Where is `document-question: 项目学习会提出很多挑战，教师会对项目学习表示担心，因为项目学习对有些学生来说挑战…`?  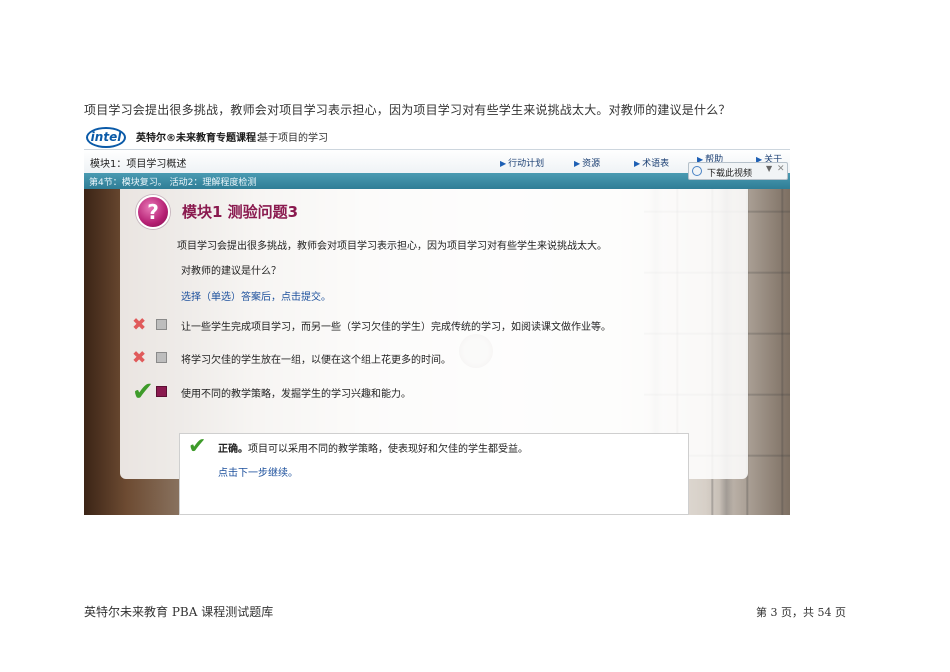 document-question: 项目学习会提出很多挑战，教师会对项目学习表示担心，因为项目学习对有些学生来说挑战… is located at coordinates (407, 110).